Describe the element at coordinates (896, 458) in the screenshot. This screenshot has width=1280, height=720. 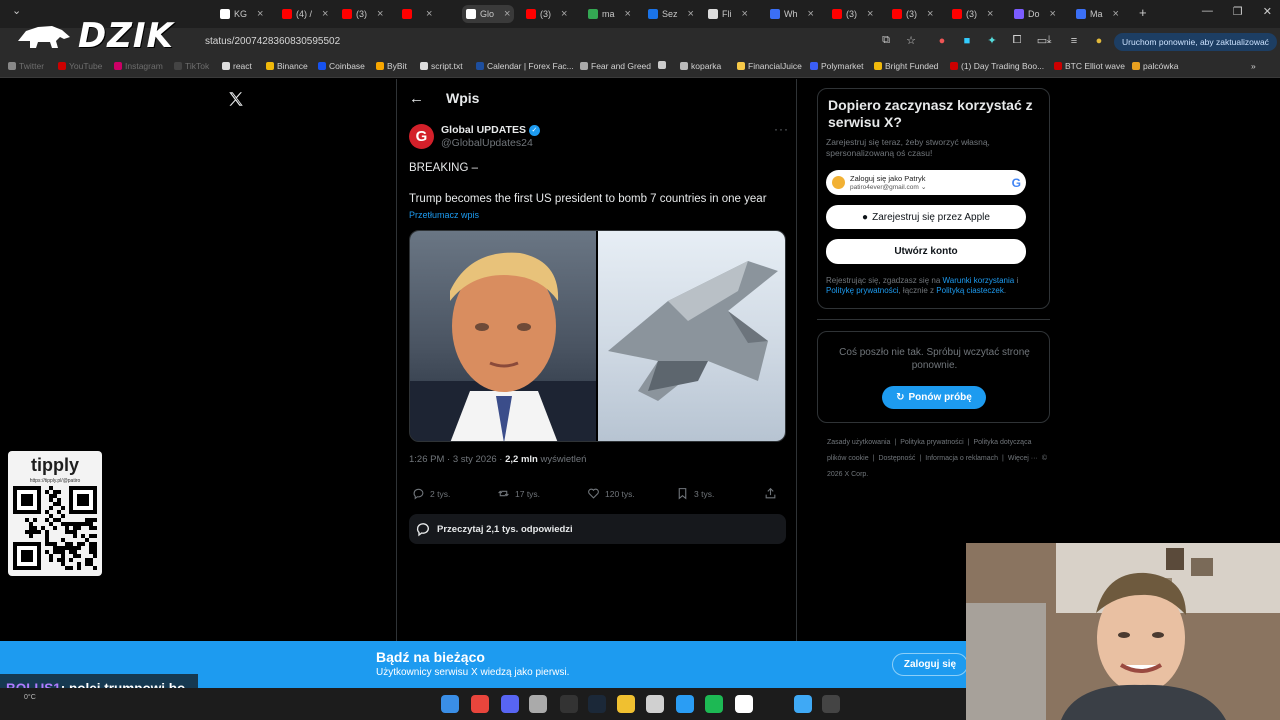
I see `footer-link: Dostępność` at that location.